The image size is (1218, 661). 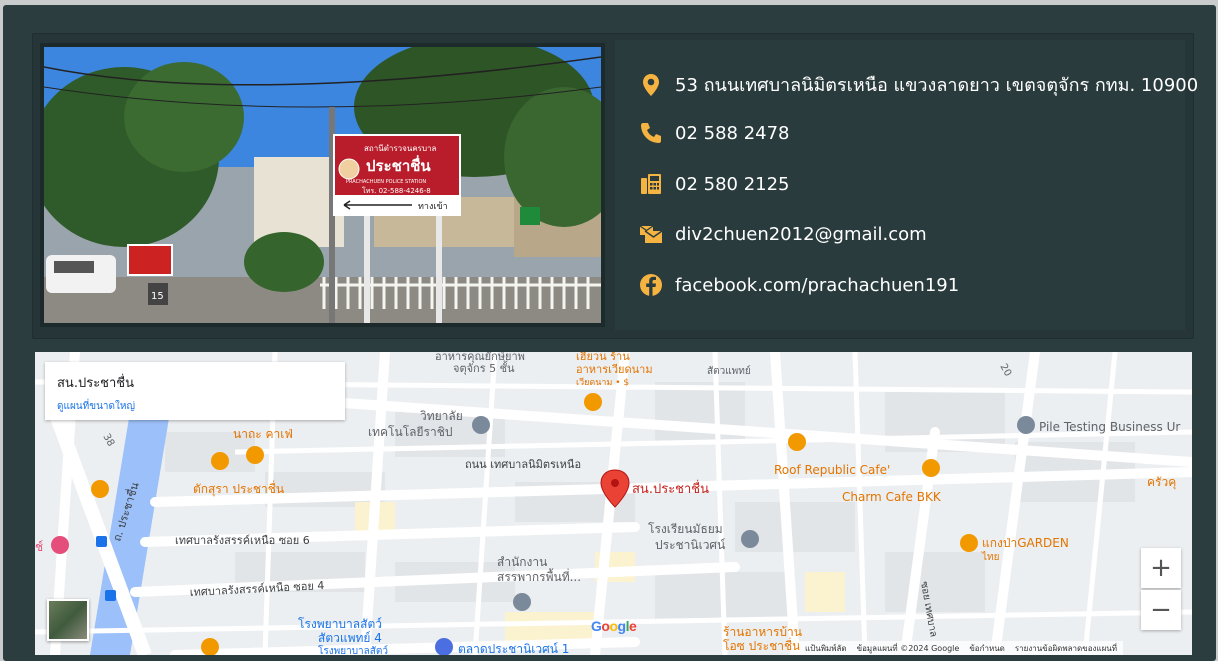 I want to click on top-viet-label-2: อาหารเวียดนาม, so click(x=614, y=369).